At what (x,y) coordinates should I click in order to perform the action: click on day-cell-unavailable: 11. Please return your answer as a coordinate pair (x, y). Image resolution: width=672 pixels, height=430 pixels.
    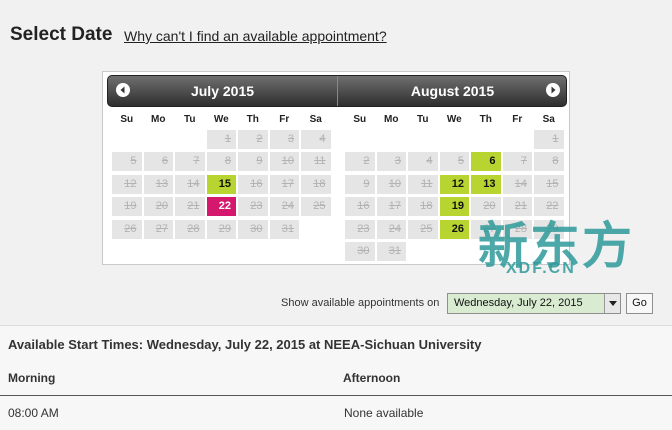
    Looking at the image, I should click on (316, 162).